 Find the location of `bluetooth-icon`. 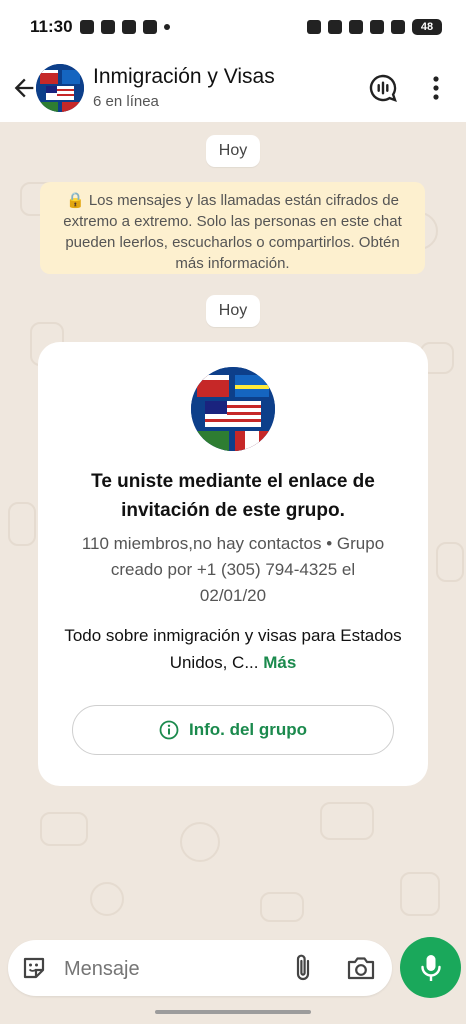

bluetooth-icon is located at coordinates (335, 27).